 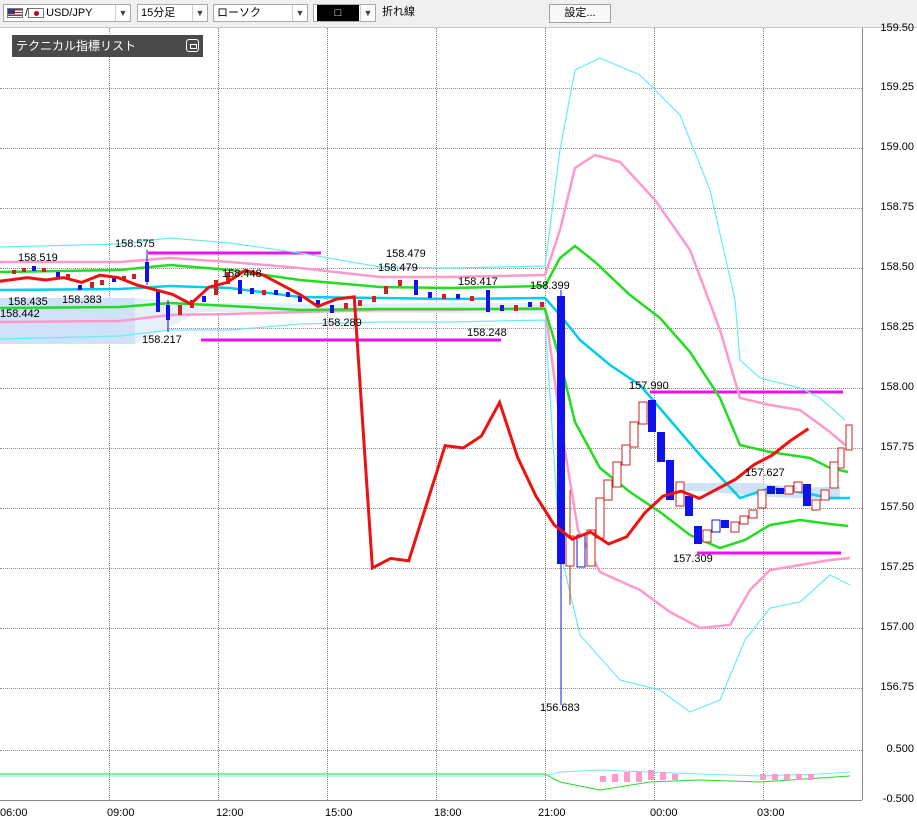 I want to click on x-tick: 06:00, so click(x=14, y=813).